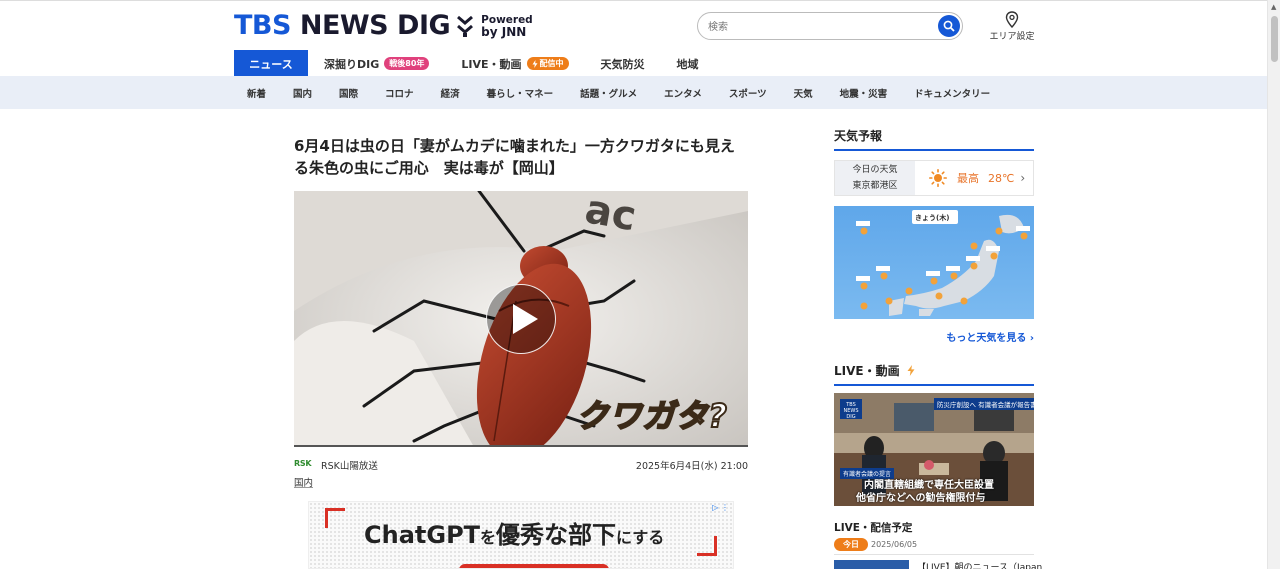  I want to click on schedule-date: 2025/06/05, so click(894, 544).